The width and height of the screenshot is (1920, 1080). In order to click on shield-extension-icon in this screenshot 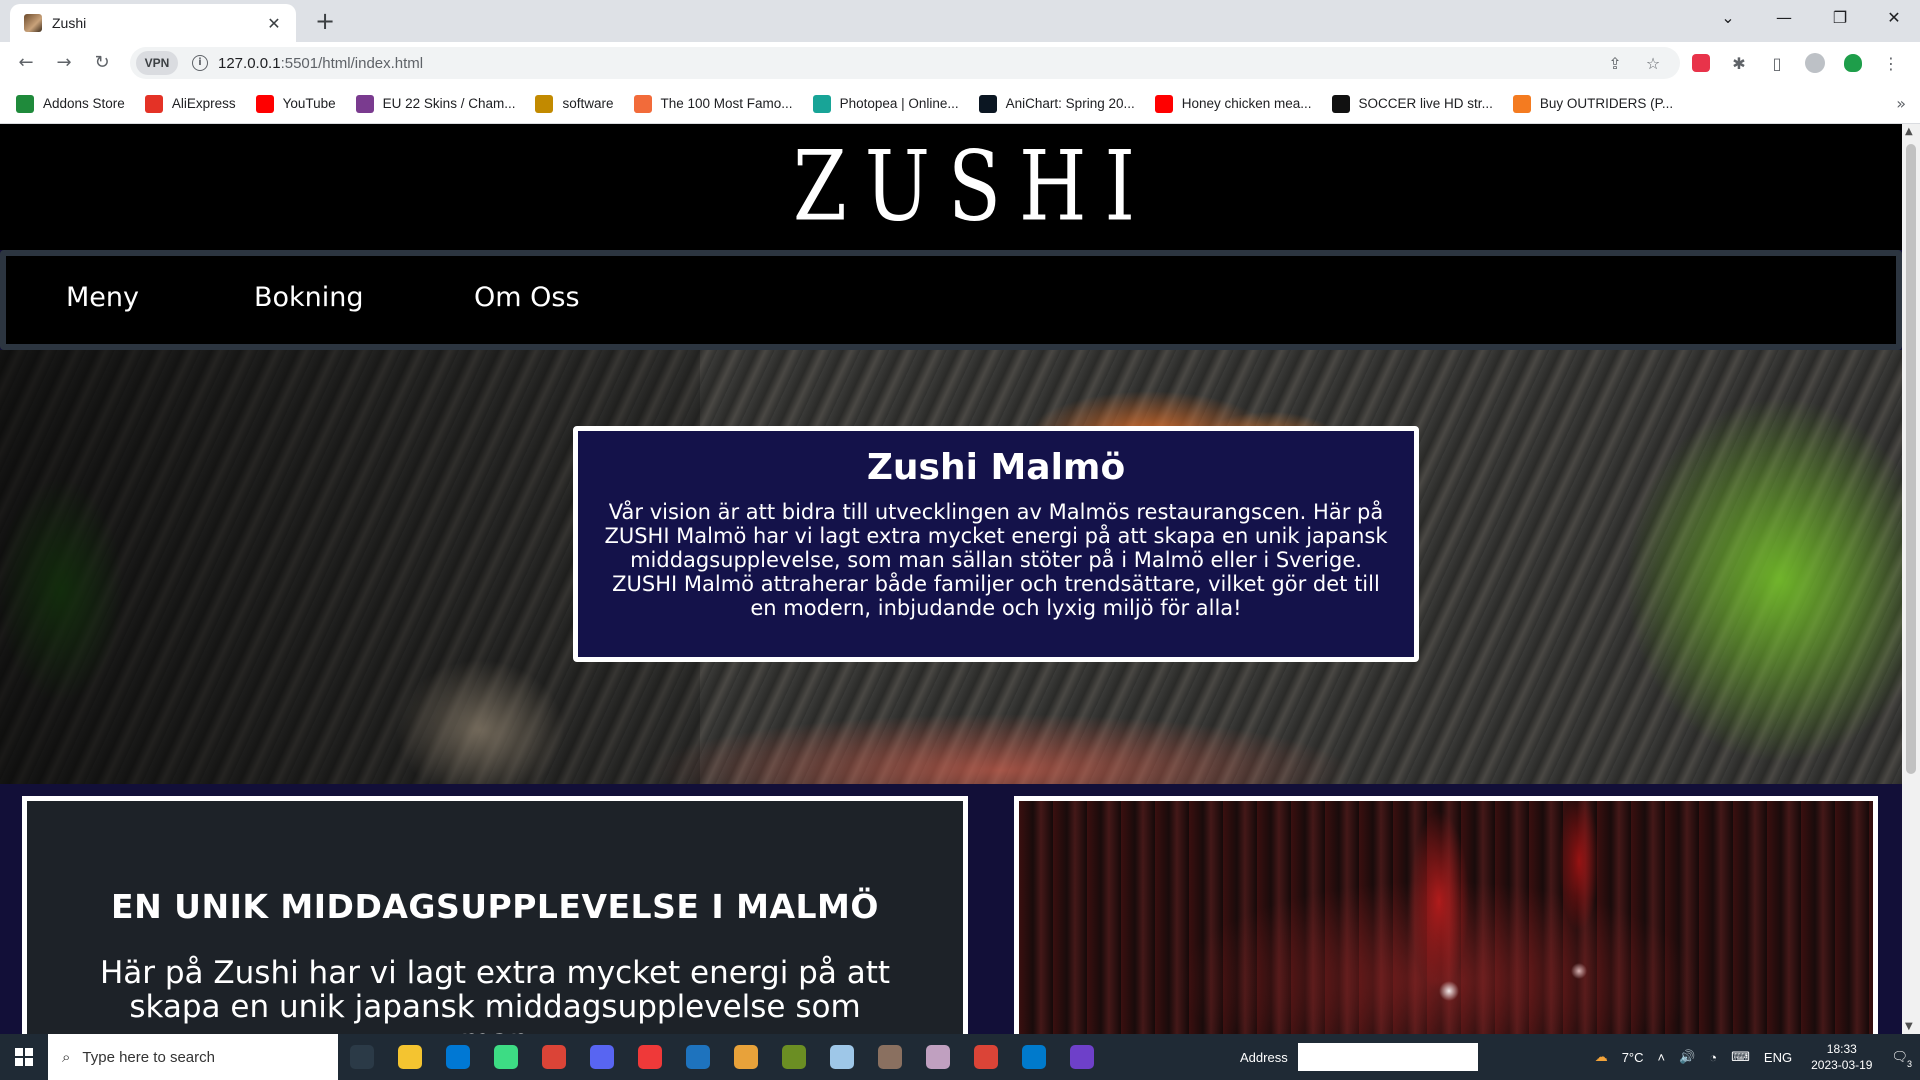, I will do `click(1853, 63)`.